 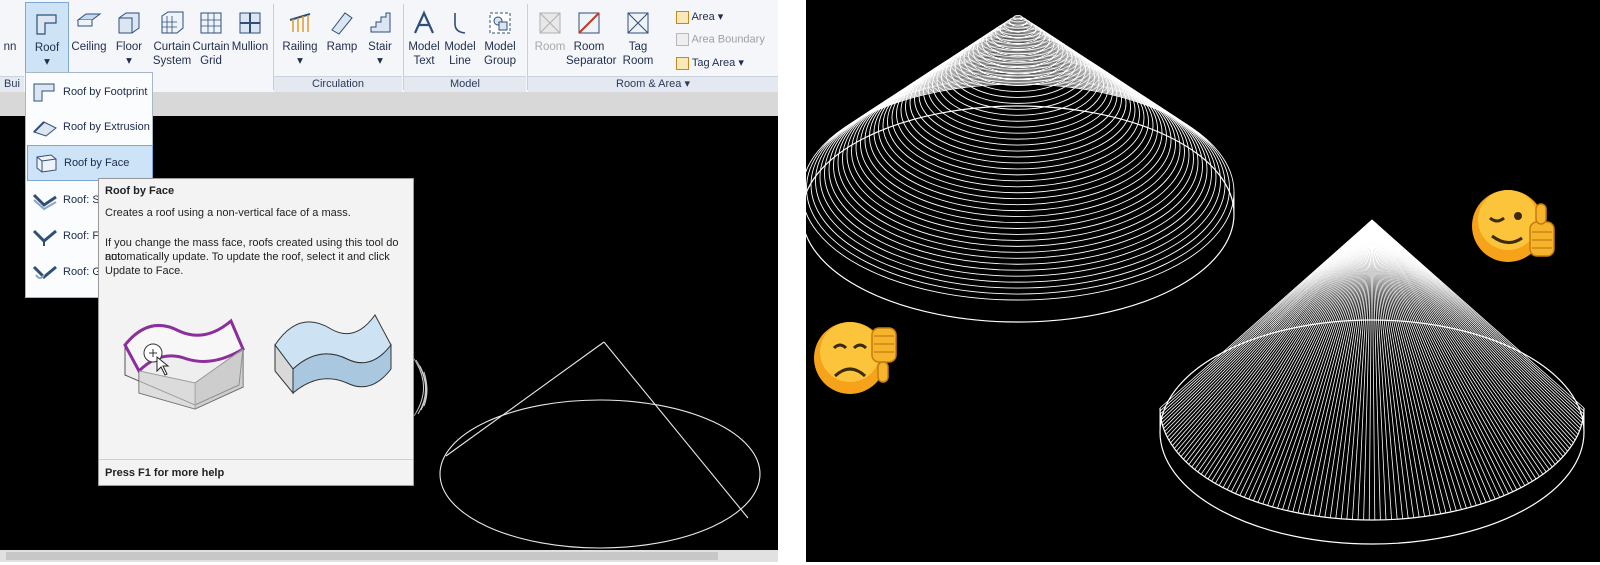 What do you see at coordinates (591, 39) in the screenshot?
I see `room-separator-button: Room Separator` at bounding box center [591, 39].